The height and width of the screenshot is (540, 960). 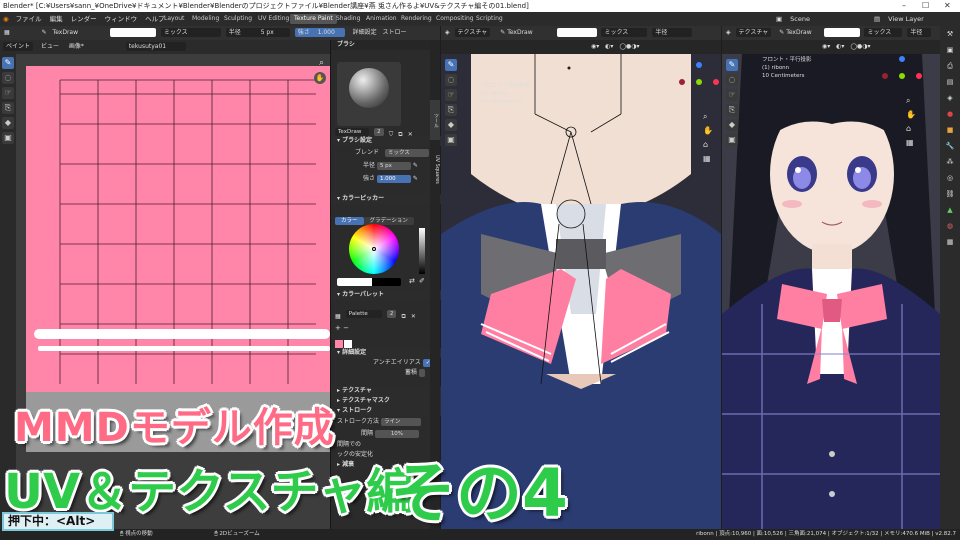 I want to click on strength-input: 1.000, so click(x=393, y=178).